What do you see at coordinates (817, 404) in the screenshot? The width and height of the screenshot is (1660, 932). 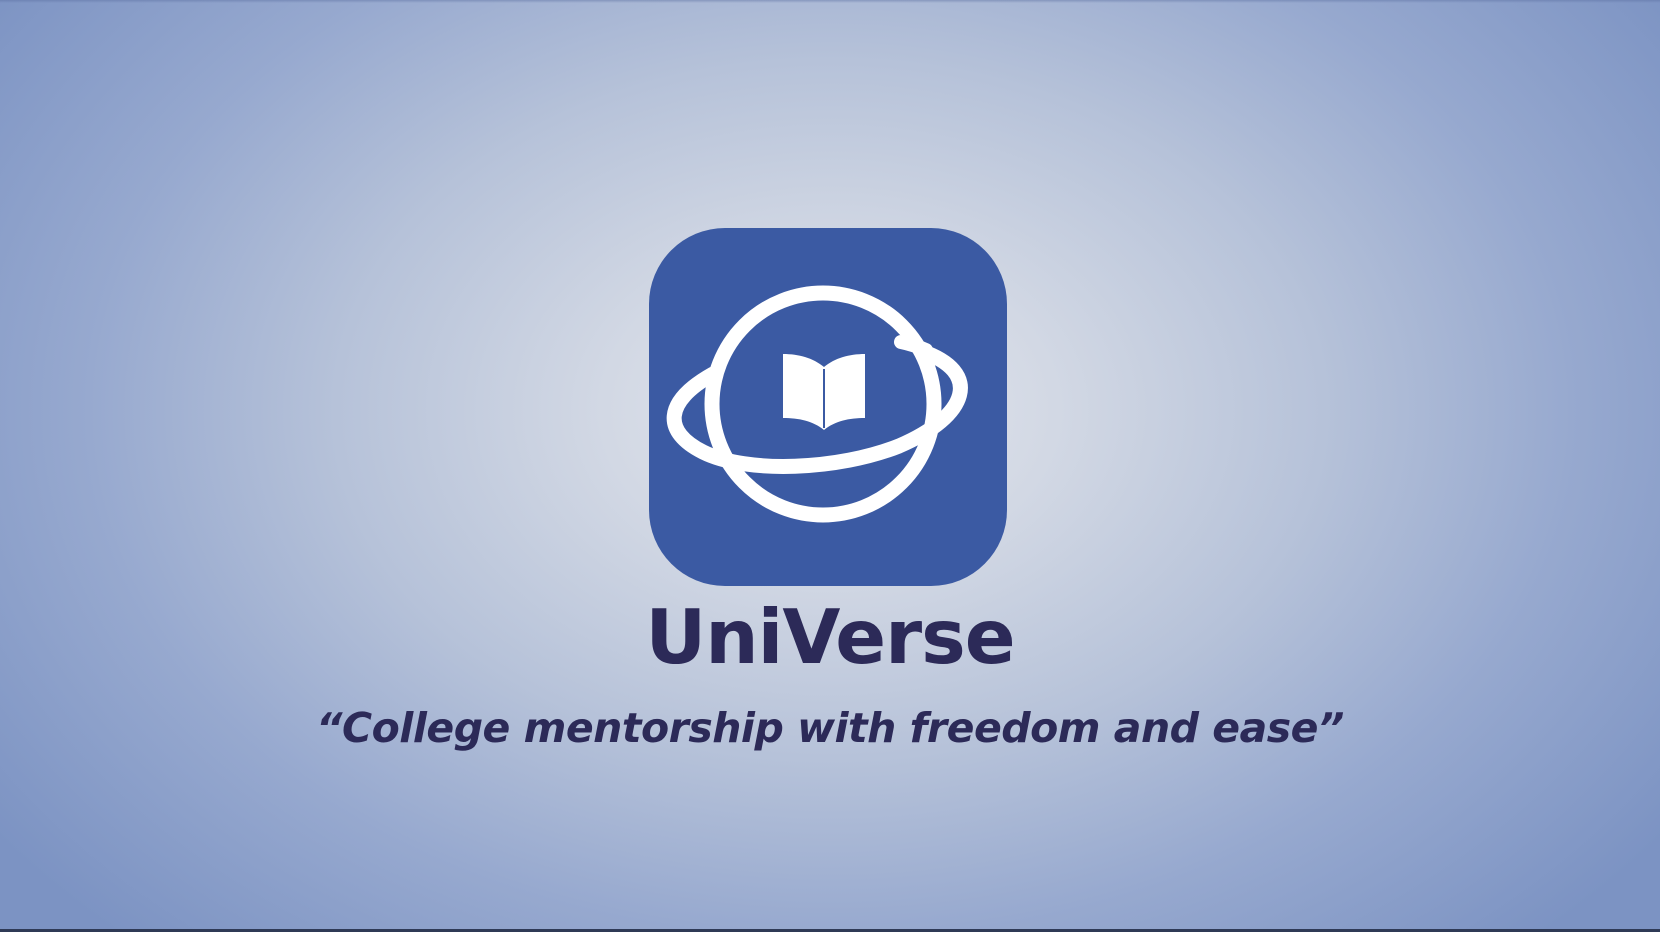 I see `planet-book-icon` at bounding box center [817, 404].